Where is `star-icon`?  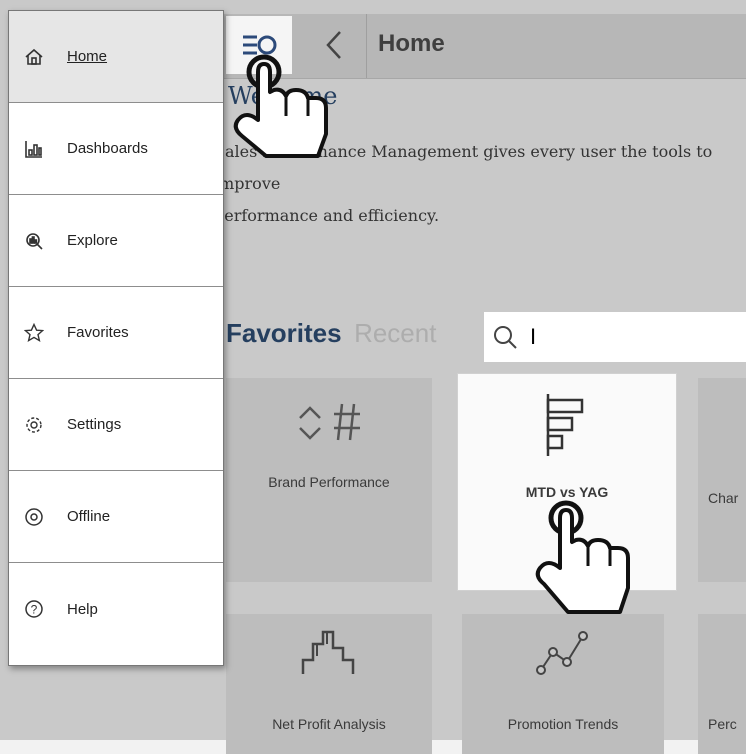 star-icon is located at coordinates (34, 333).